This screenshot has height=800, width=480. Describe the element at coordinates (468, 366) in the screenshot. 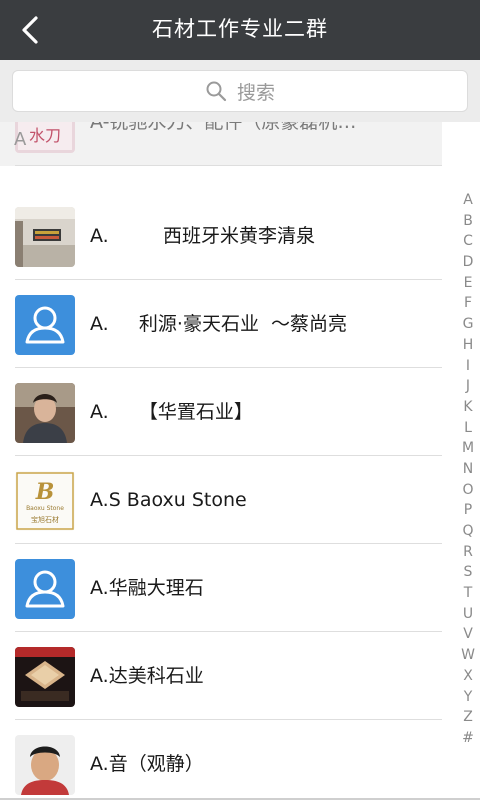

I see `index-letter: I` at that location.